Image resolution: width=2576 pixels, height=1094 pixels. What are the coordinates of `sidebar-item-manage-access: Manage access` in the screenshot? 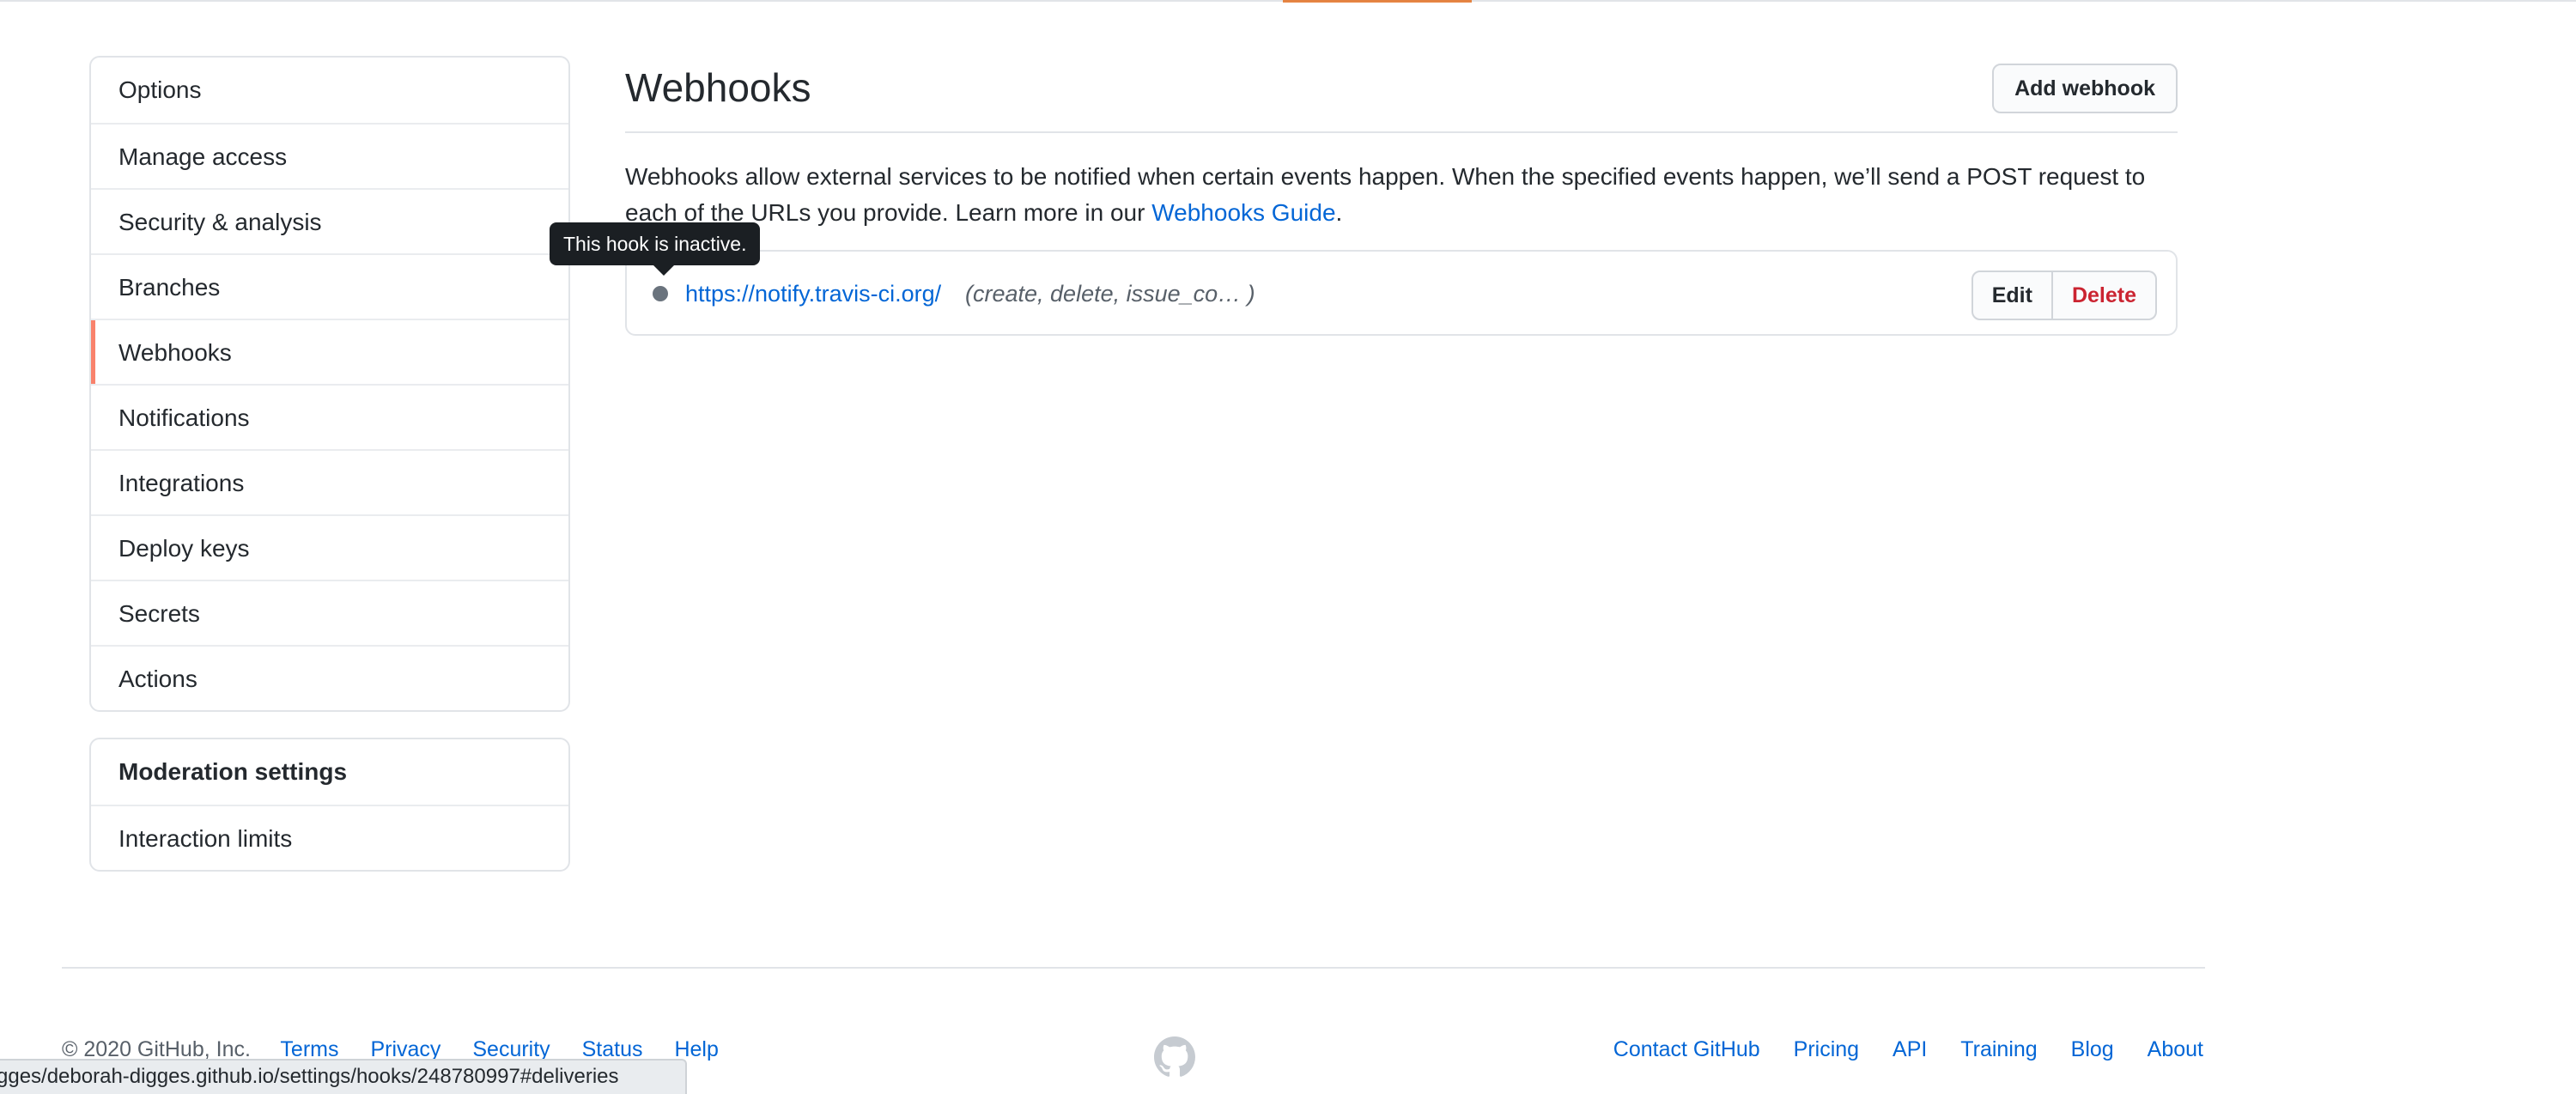 It's located at (329, 155).